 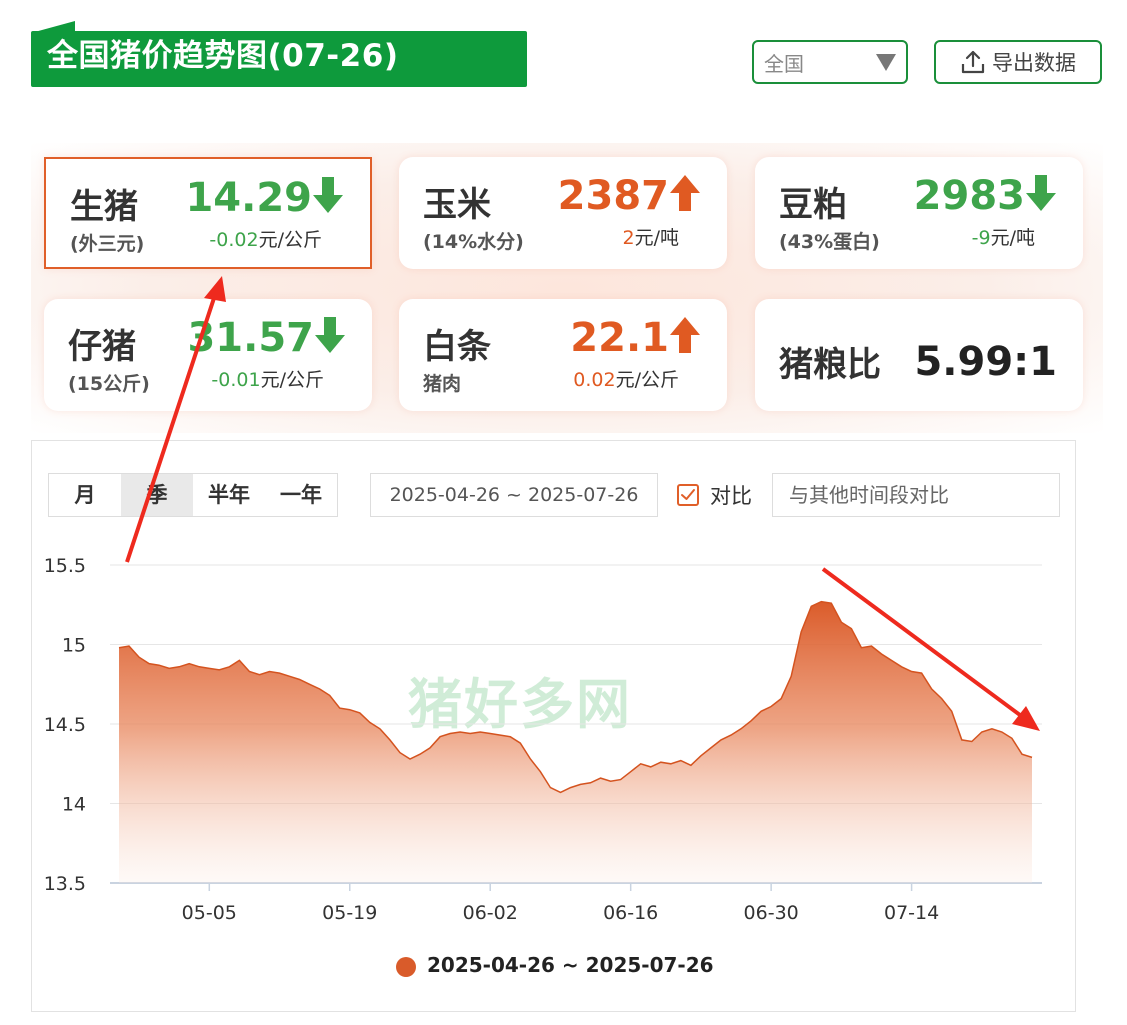 What do you see at coordinates (215, 289) in the screenshot?
I see `annotation-arrowhead` at bounding box center [215, 289].